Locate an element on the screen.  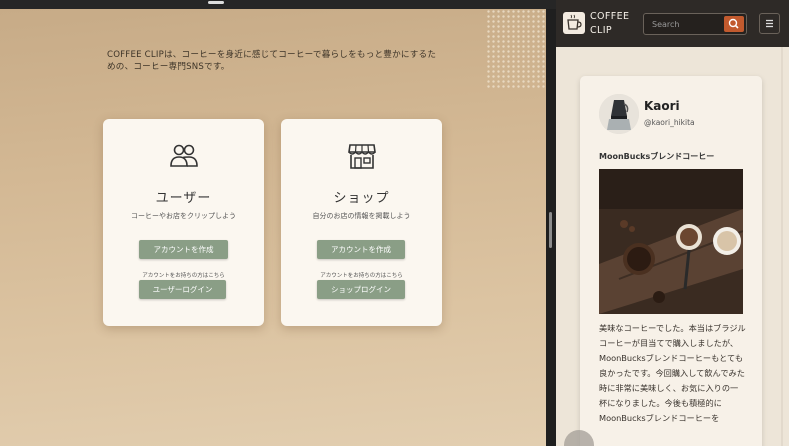
shop-create-account-button: アカウントを作成 is located at coordinates (361, 249).